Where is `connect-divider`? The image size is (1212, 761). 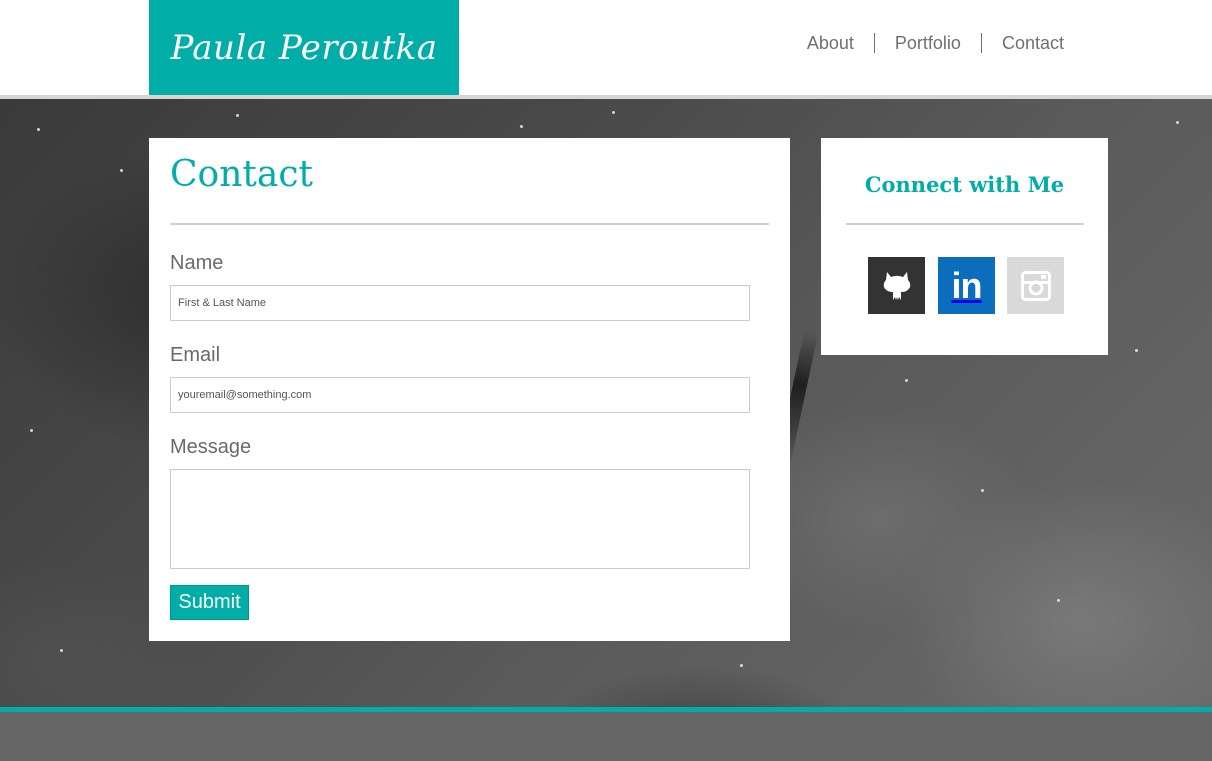 connect-divider is located at coordinates (965, 224).